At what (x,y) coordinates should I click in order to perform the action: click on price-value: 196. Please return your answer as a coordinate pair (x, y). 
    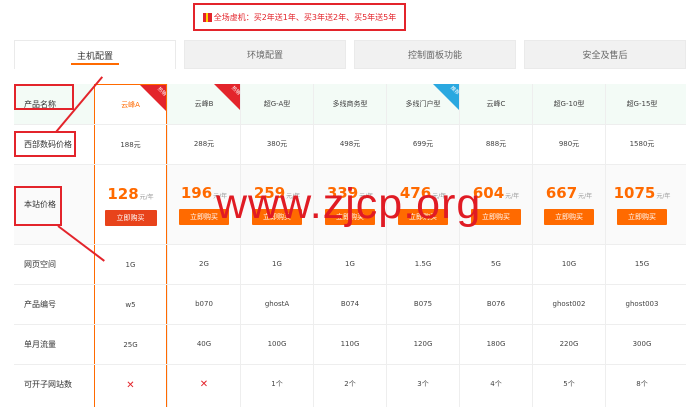
    Looking at the image, I should click on (196, 193).